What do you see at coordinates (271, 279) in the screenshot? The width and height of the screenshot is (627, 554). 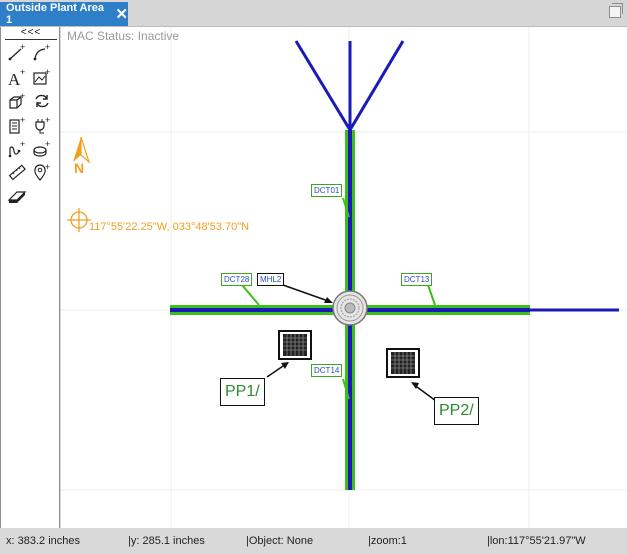 I see `manhole-label-mhl2: MHL2` at bounding box center [271, 279].